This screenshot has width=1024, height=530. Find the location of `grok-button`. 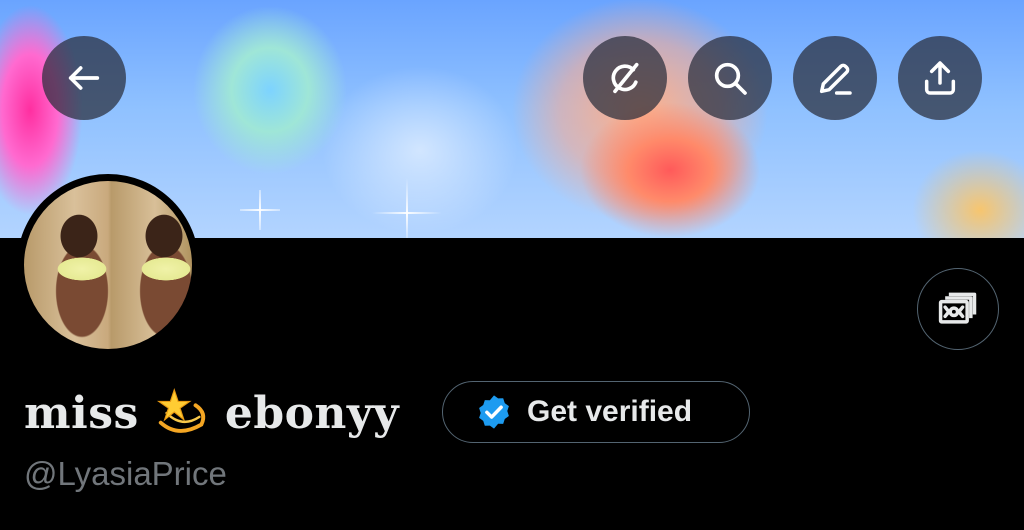

grok-button is located at coordinates (625, 78).